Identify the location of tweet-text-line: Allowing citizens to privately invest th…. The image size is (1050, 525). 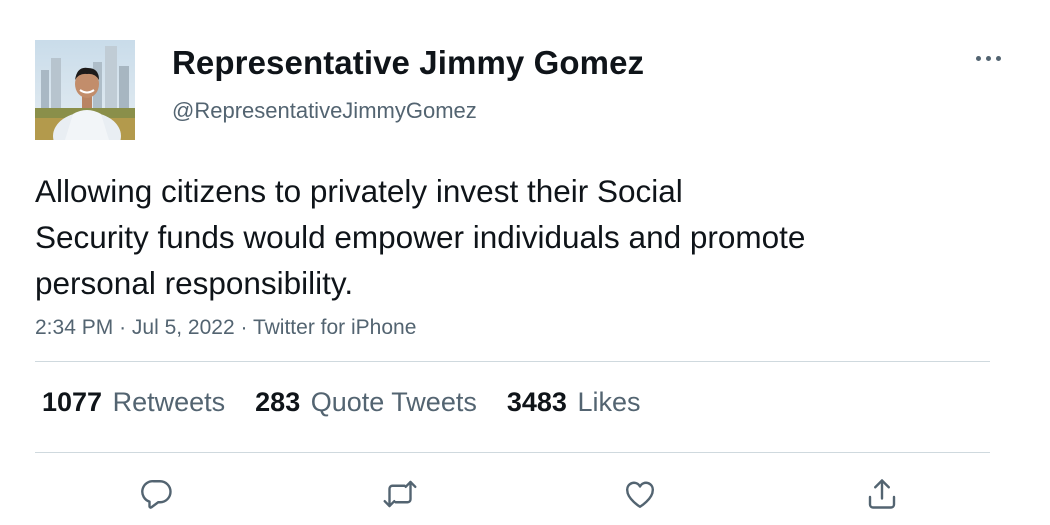
(359, 191).